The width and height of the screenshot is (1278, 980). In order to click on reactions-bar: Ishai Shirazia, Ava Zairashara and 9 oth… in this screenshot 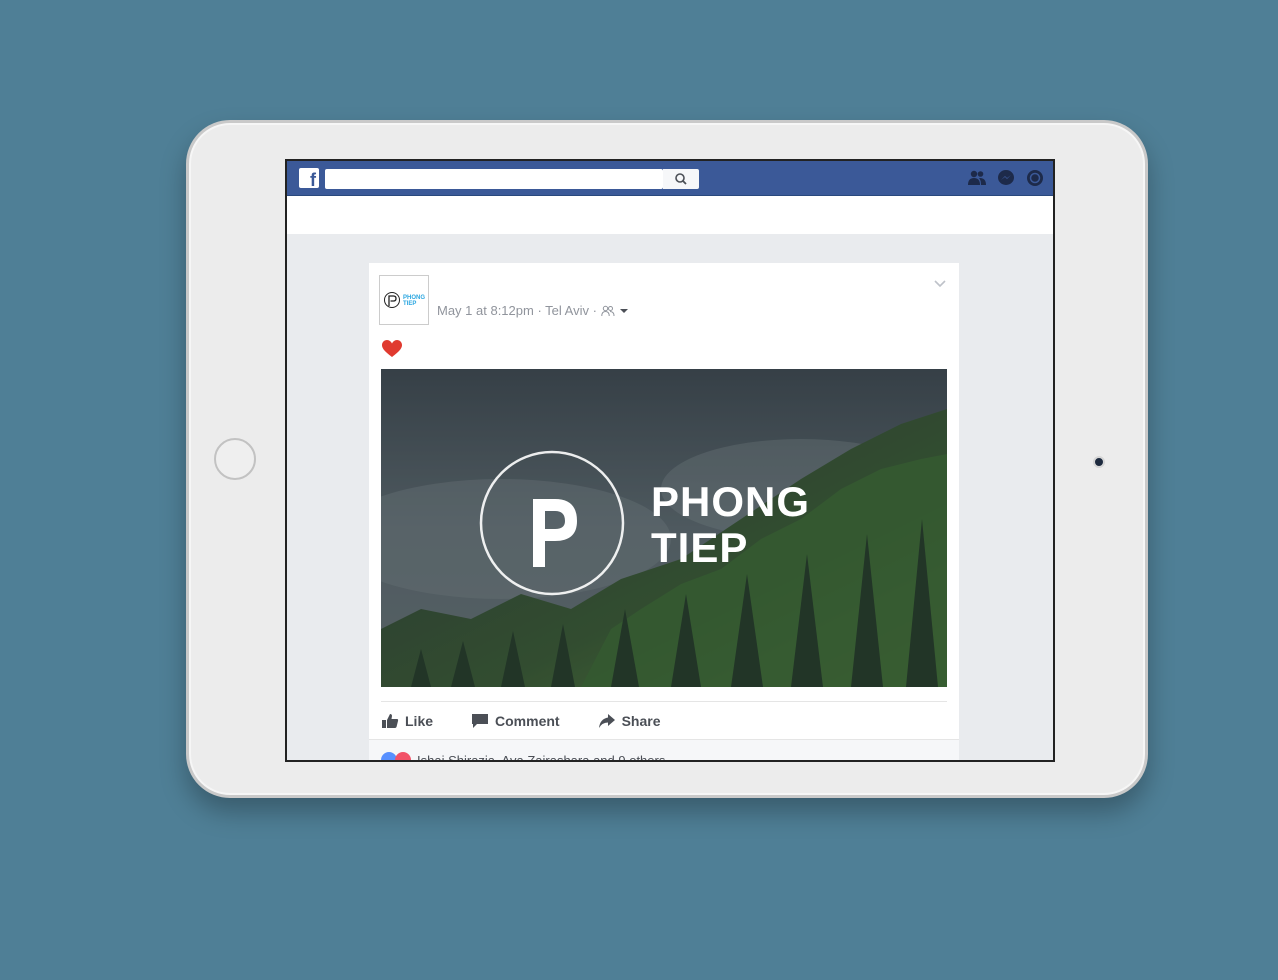, I will do `click(664, 750)`.